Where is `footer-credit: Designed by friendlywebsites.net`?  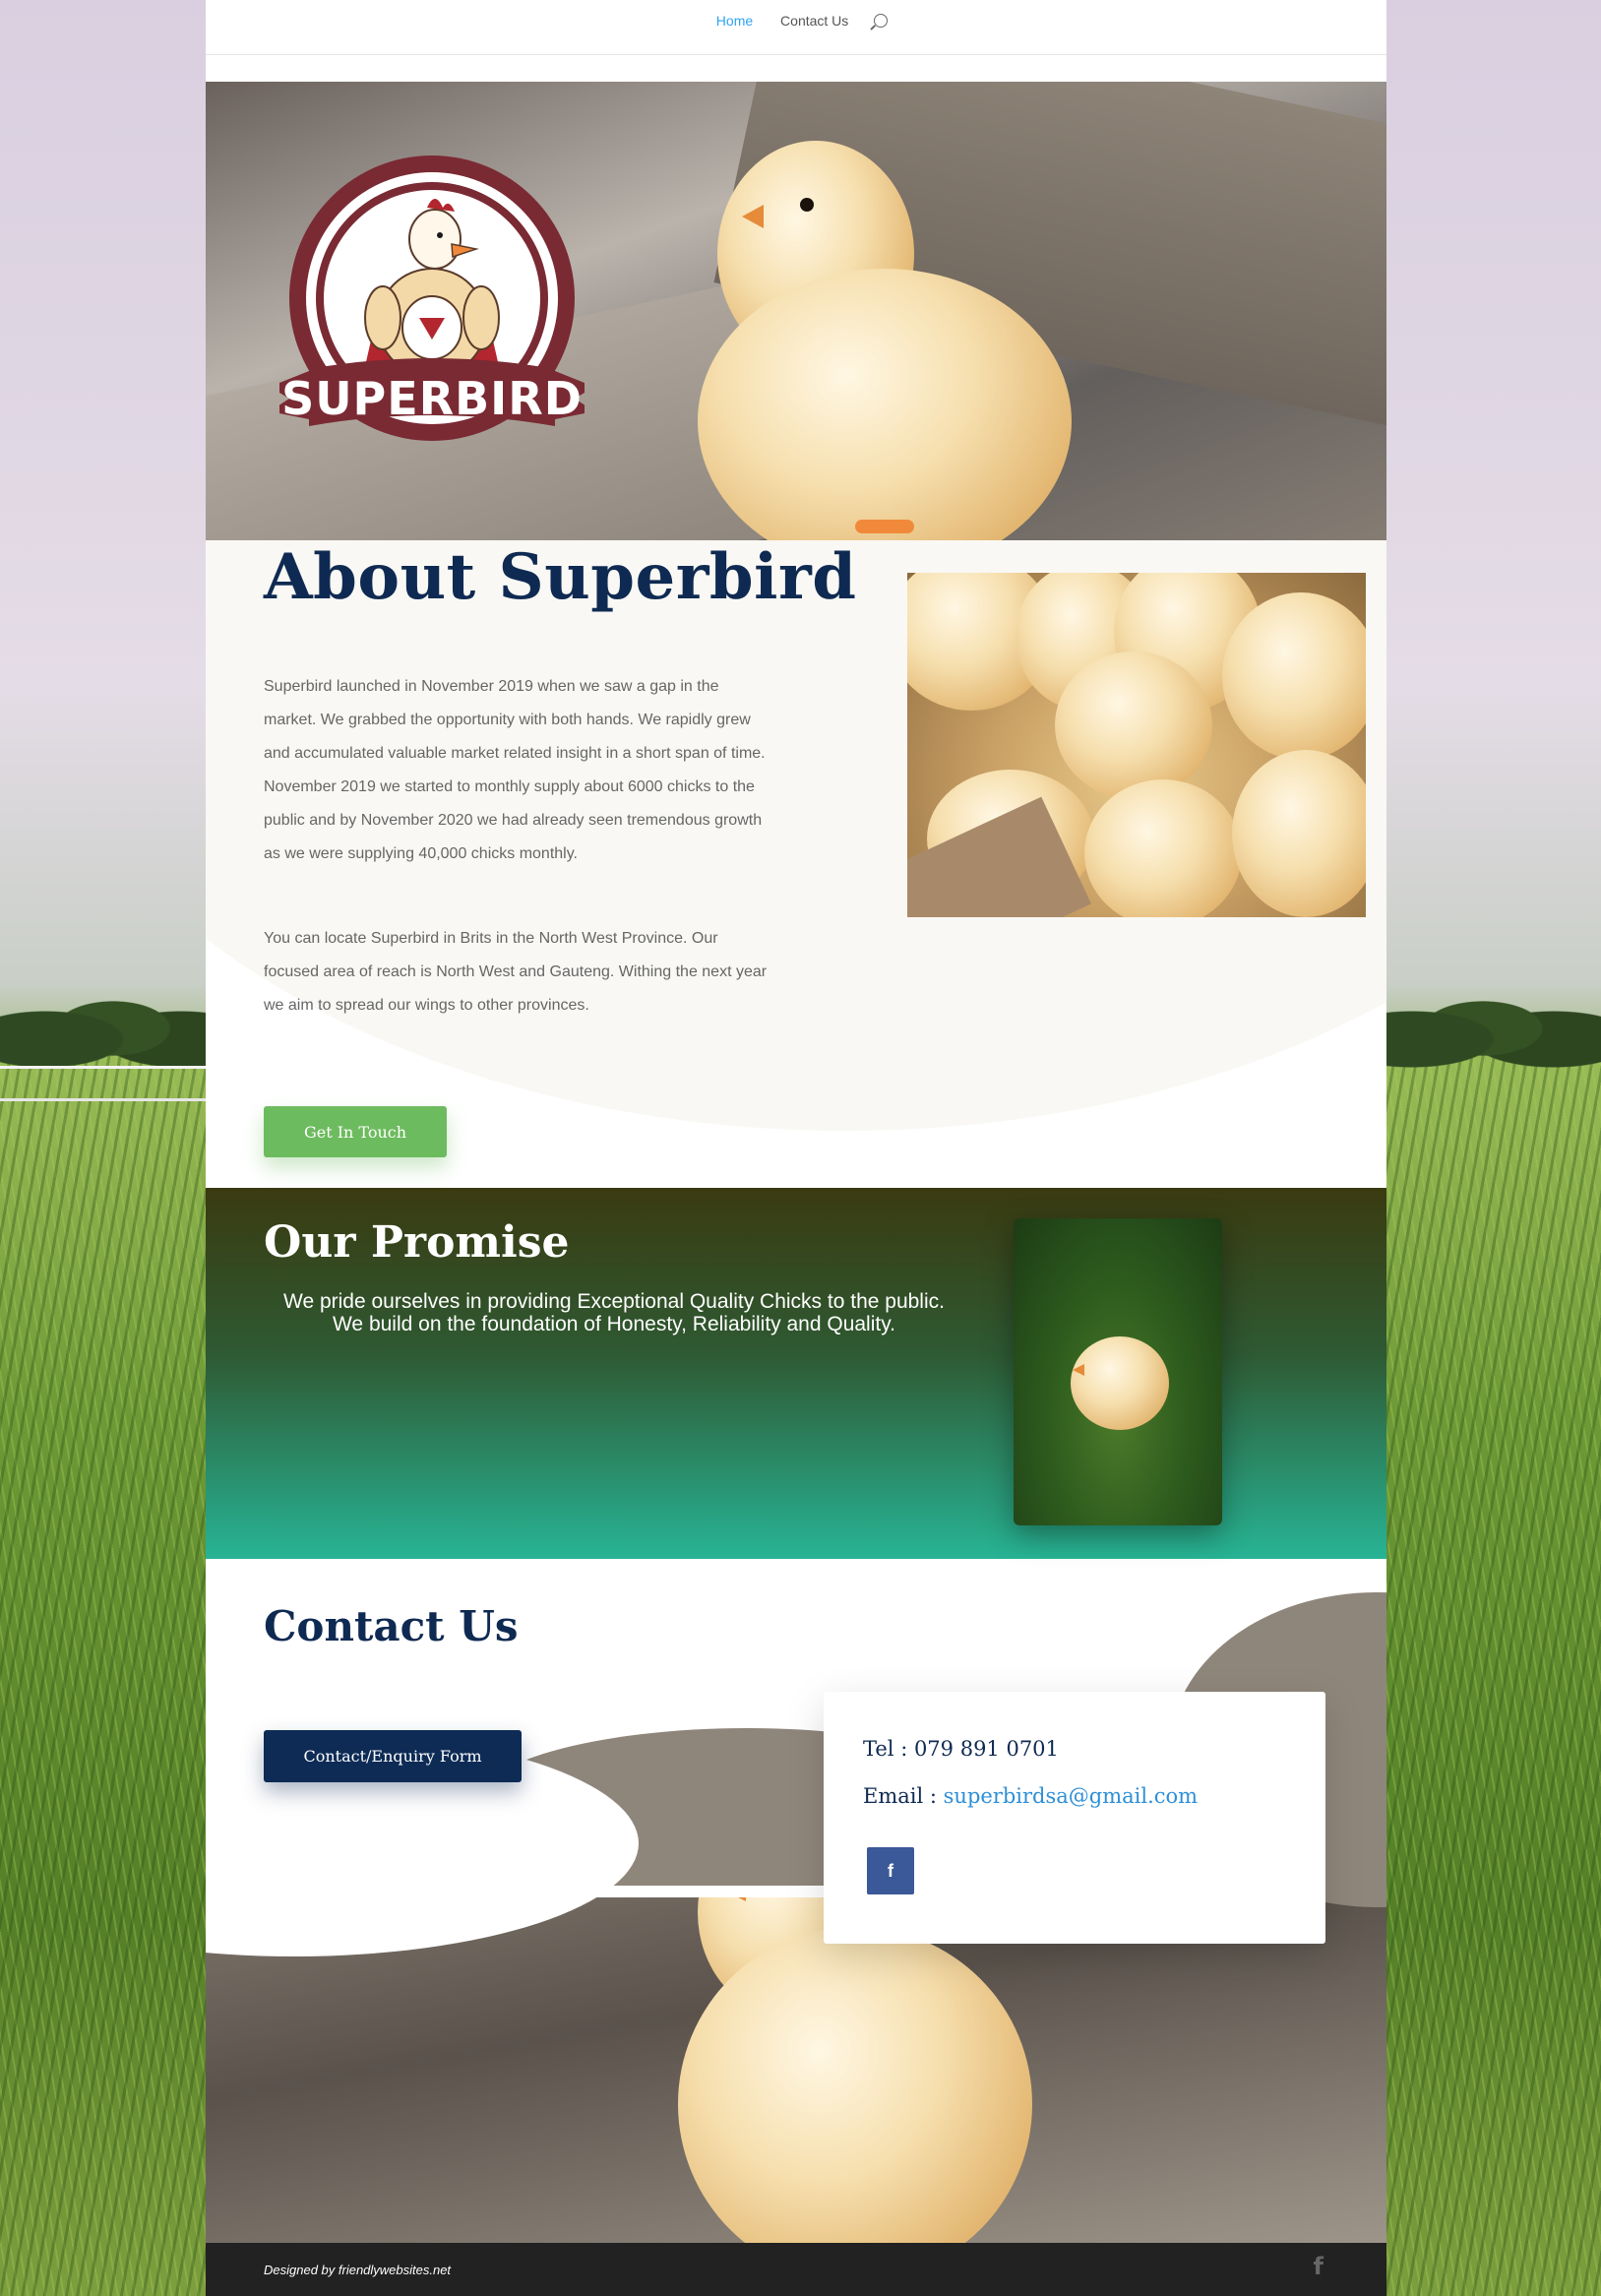
footer-credit: Designed by friendlywebsites.net is located at coordinates (358, 2270).